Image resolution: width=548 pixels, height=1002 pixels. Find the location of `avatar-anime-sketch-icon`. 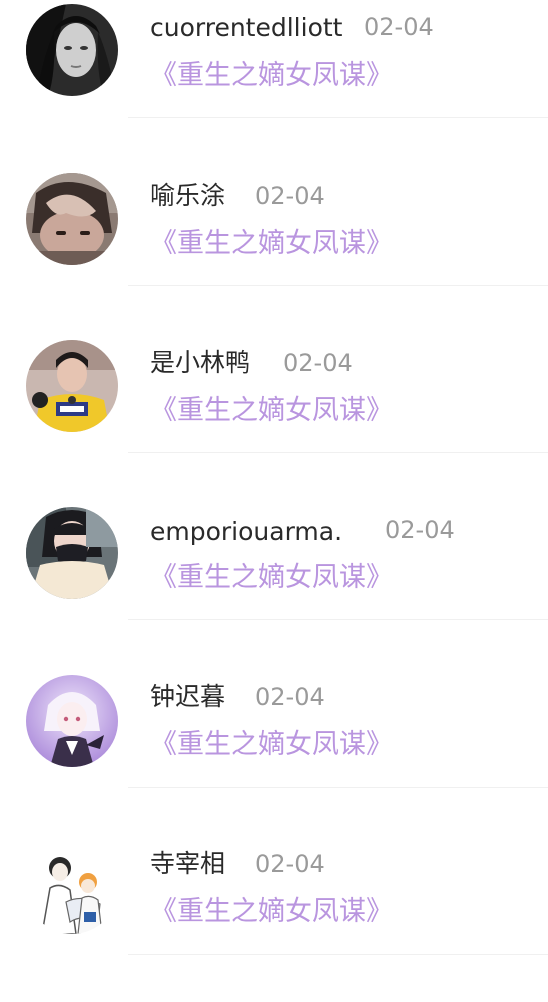

avatar-anime-sketch-icon is located at coordinates (72, 888).